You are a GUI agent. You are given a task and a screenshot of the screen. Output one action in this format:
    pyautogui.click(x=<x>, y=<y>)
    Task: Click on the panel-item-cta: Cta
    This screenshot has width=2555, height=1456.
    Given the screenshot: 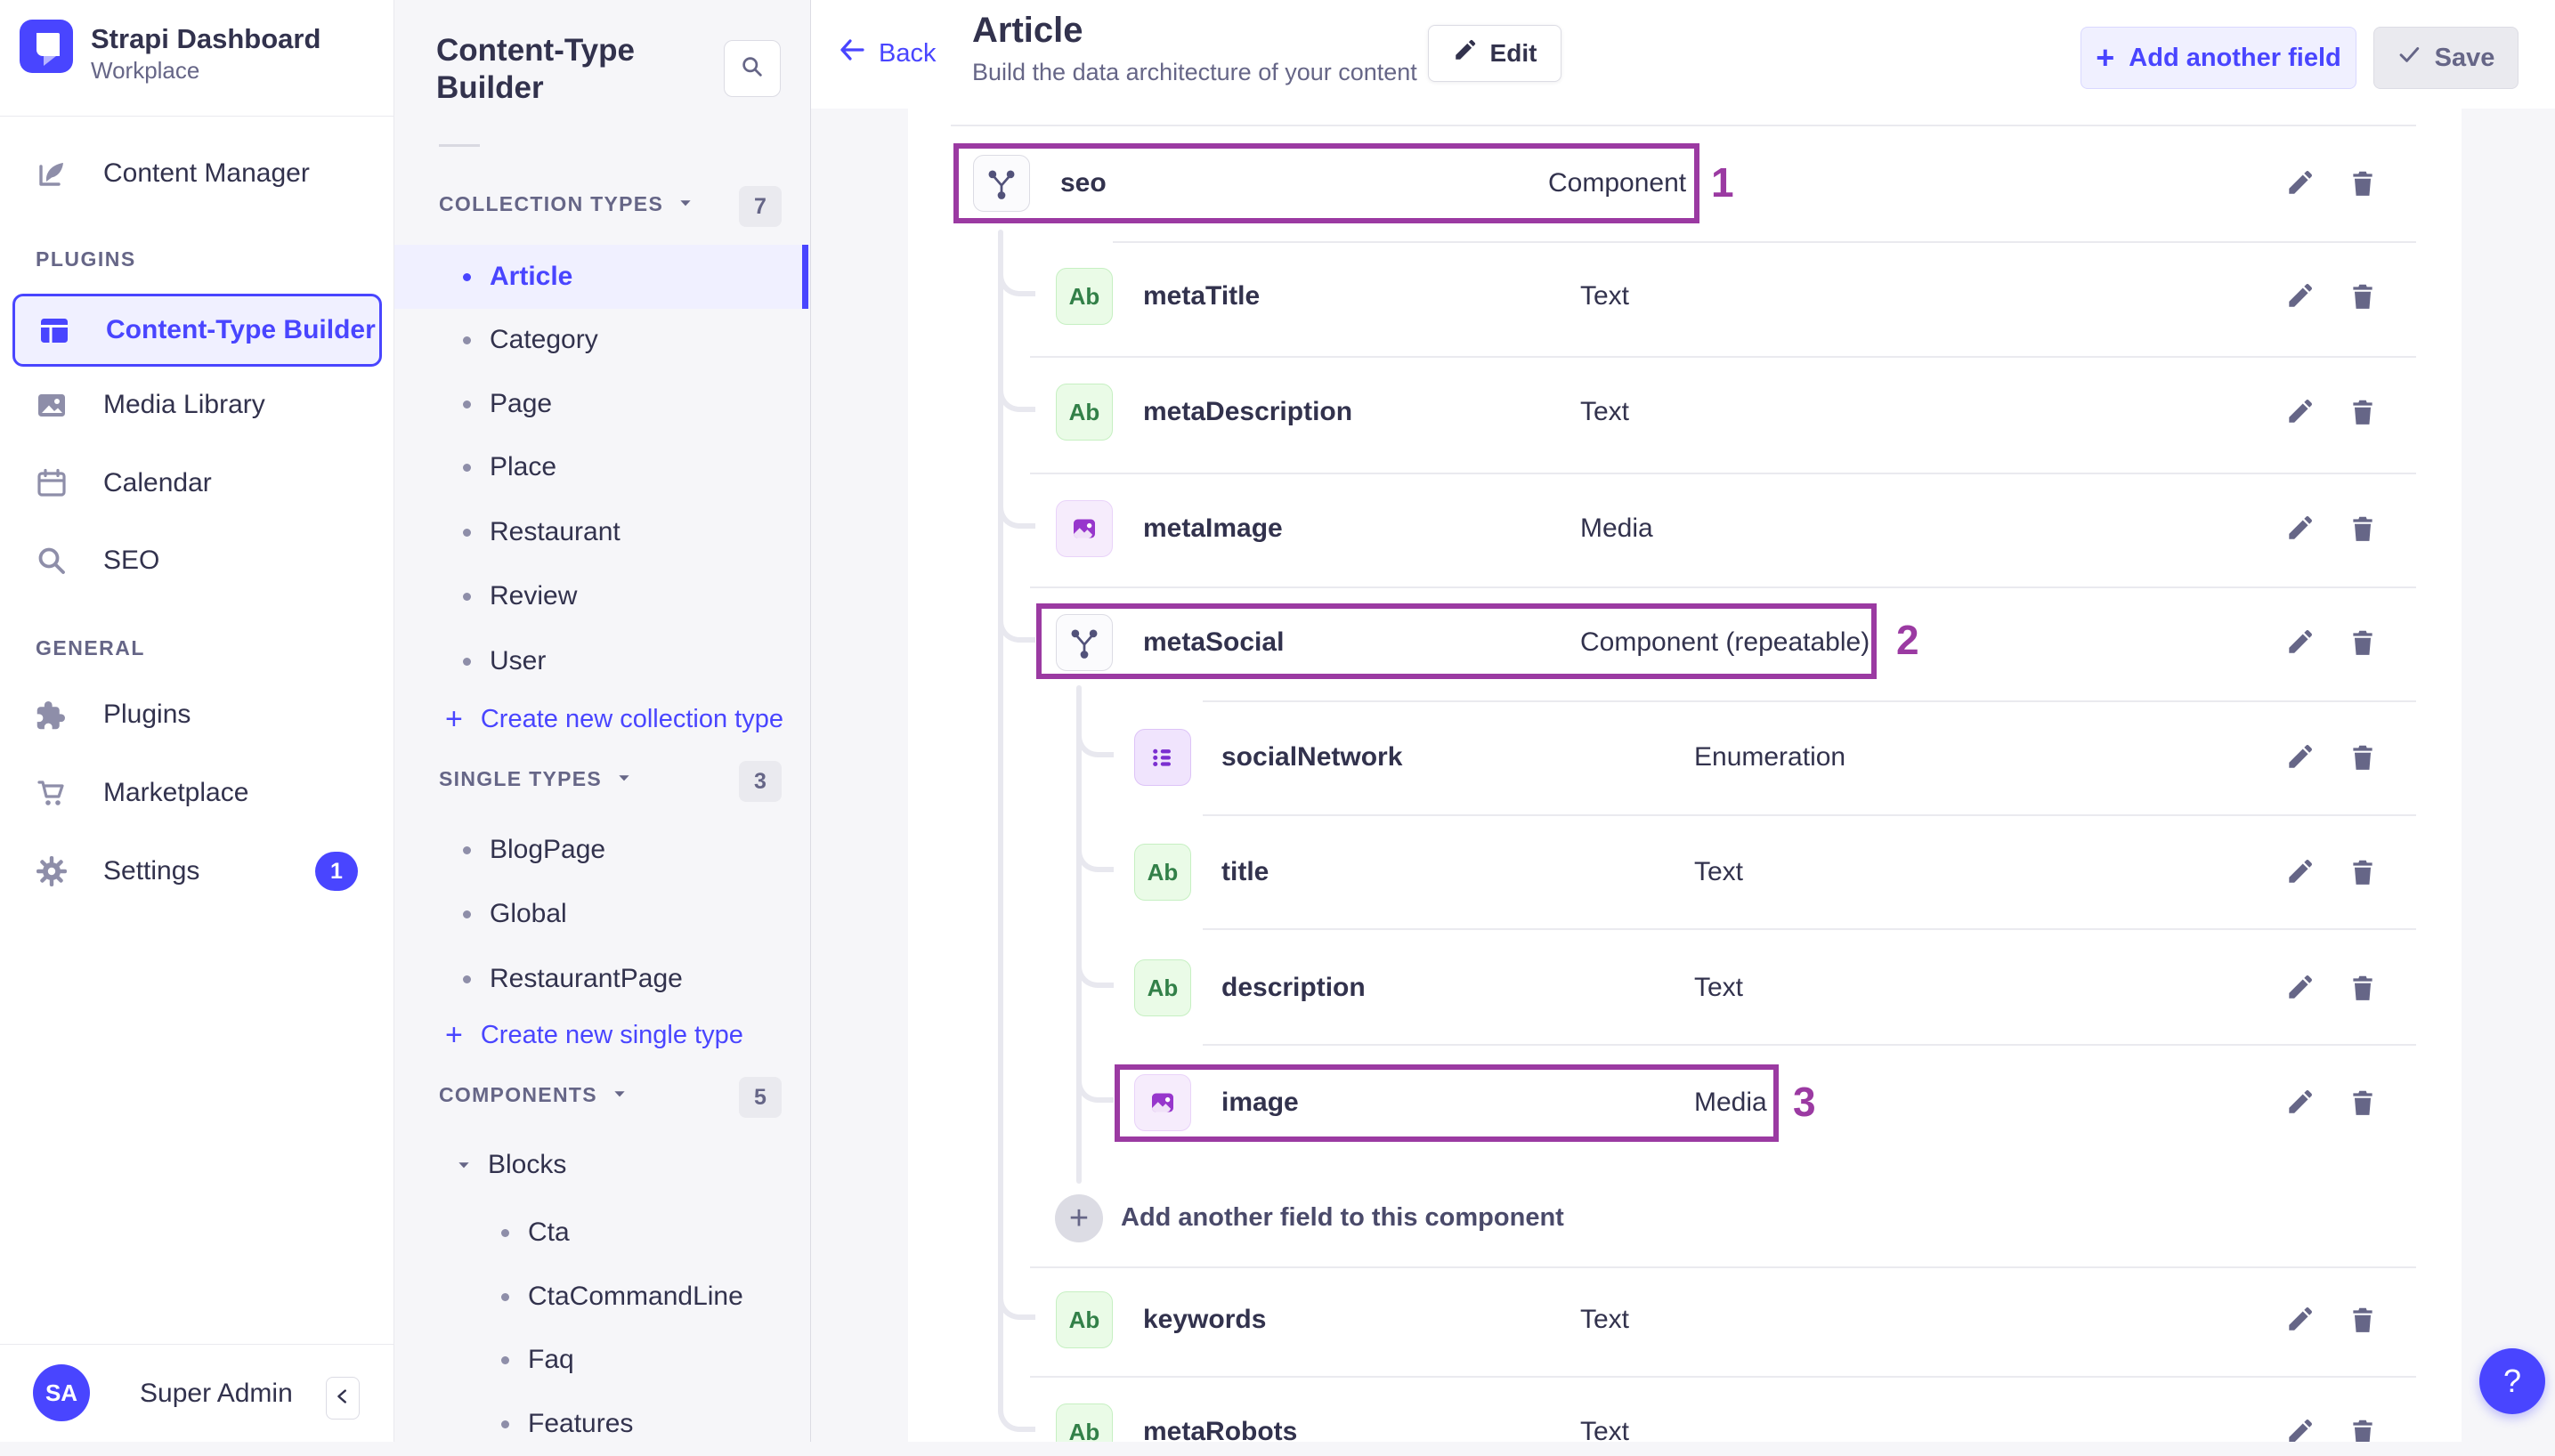 What is the action you would take?
    pyautogui.click(x=602, y=1233)
    